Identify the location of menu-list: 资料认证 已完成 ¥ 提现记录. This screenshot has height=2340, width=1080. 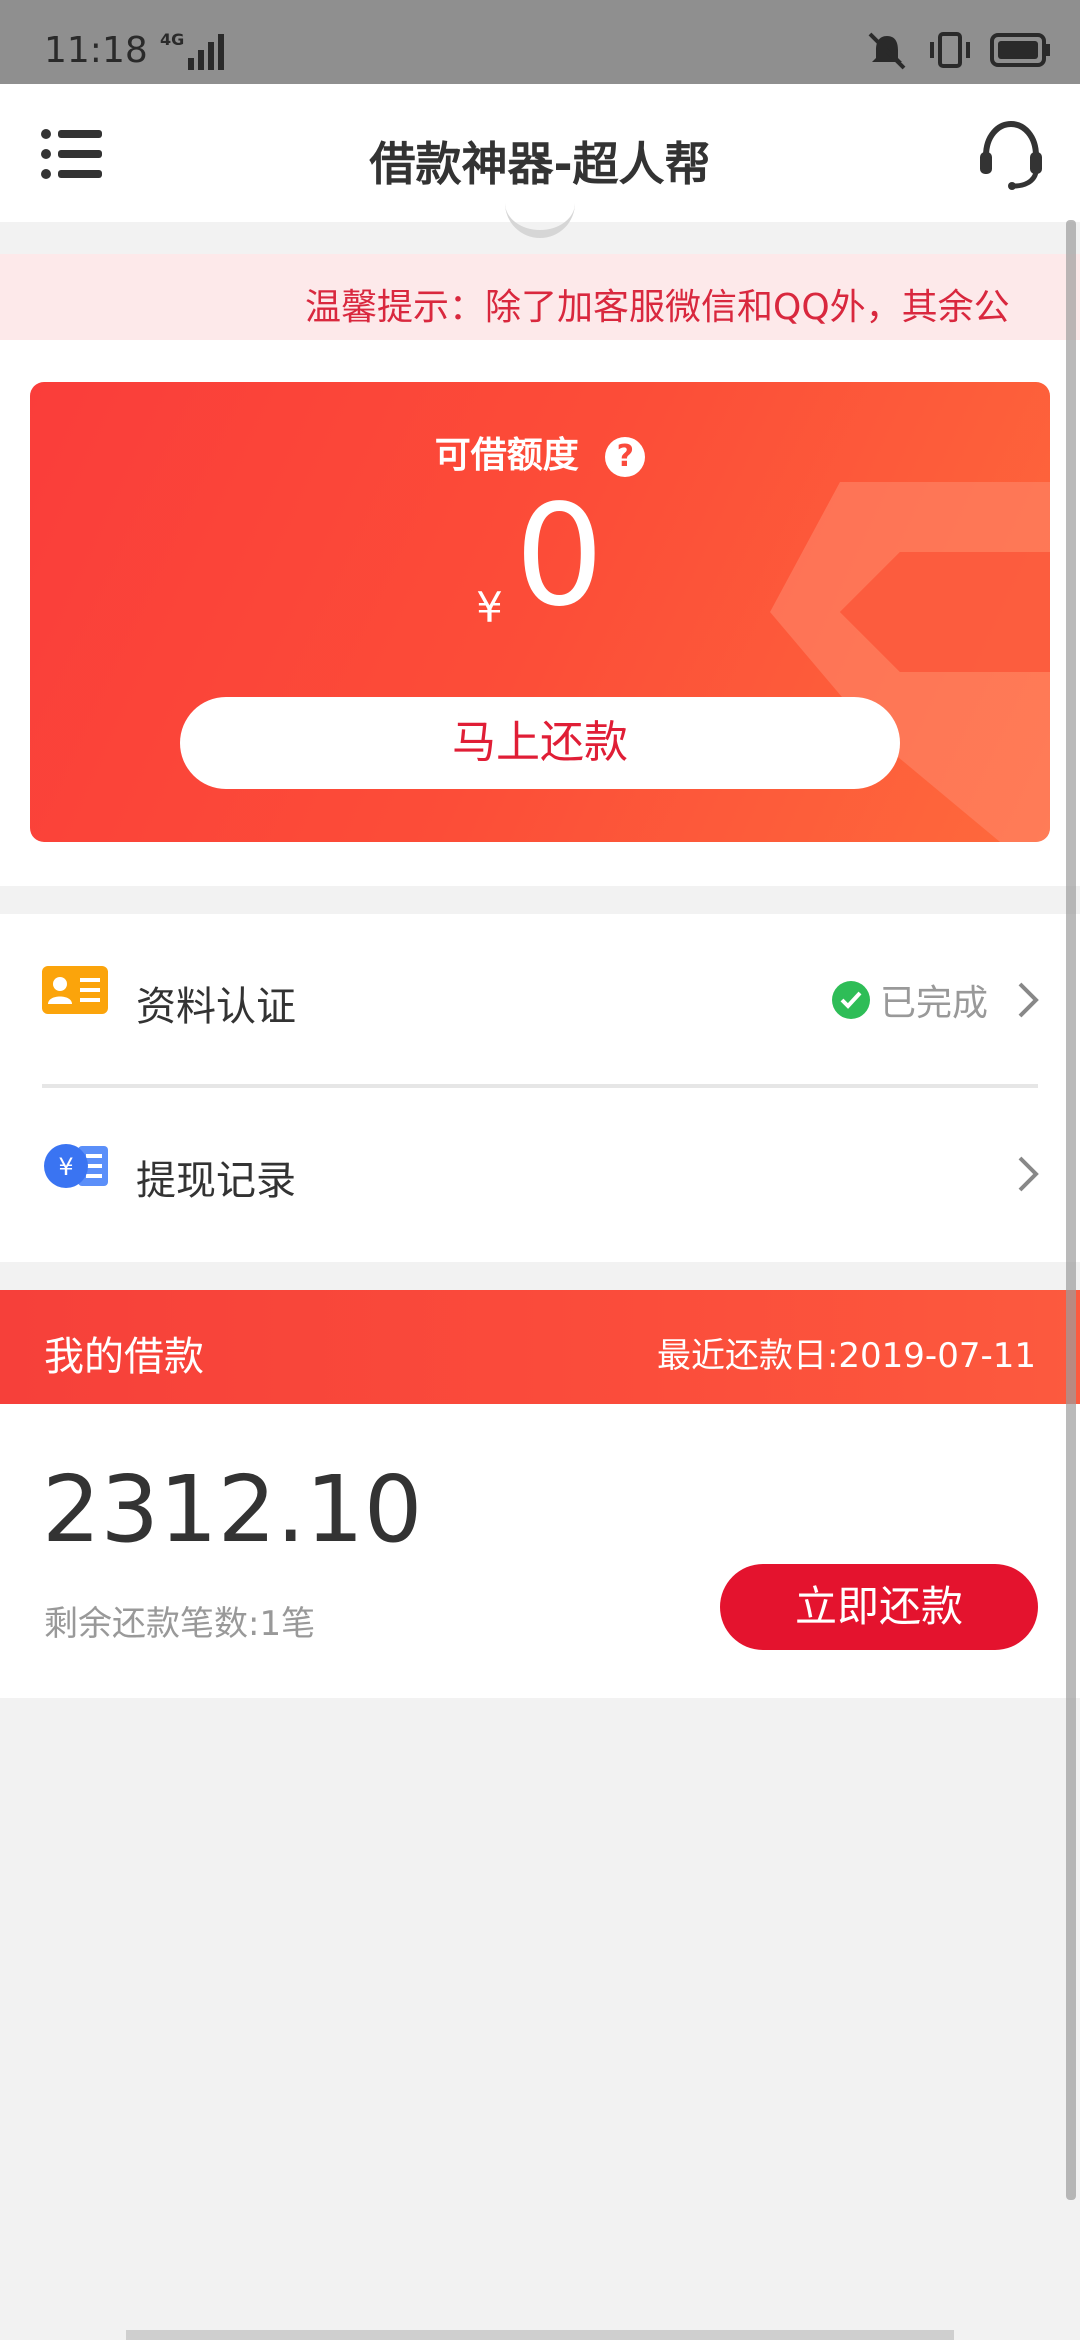
(540, 1088).